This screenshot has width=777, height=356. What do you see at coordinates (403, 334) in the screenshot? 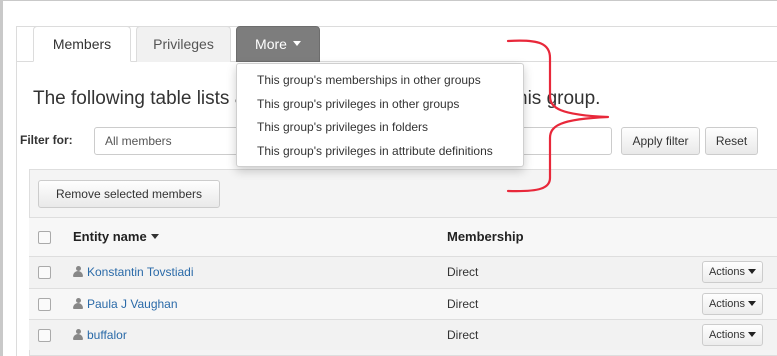
I see `table-row: buffalor Direct Actions` at bounding box center [403, 334].